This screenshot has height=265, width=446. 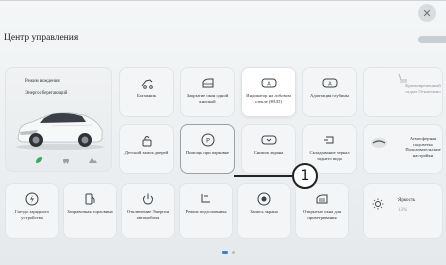 What do you see at coordinates (268, 98) in the screenshot?
I see `tile-label: Индикатор на лобовом стекле (HUD)` at bounding box center [268, 98].